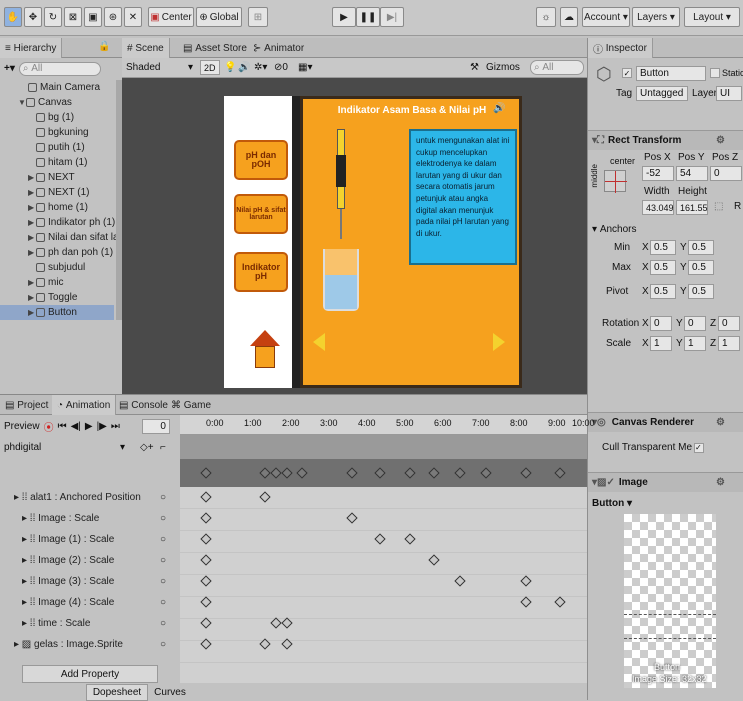  I want to click on ph-dan-poh-button: pH dan pOH, so click(261, 160).